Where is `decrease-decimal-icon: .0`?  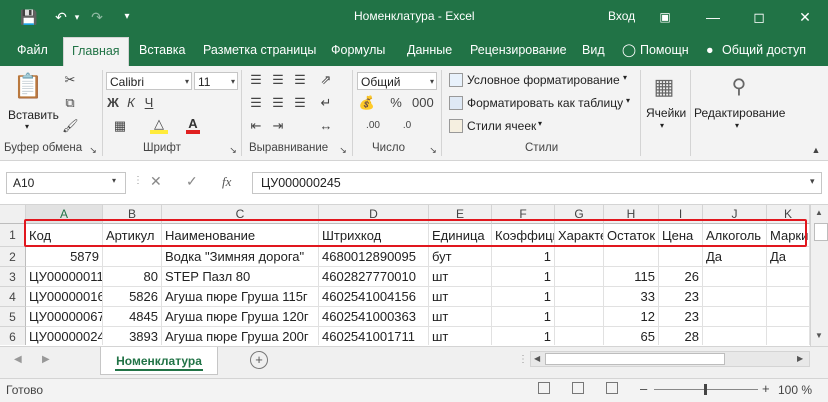 decrease-decimal-icon: .0 is located at coordinates (407, 126).